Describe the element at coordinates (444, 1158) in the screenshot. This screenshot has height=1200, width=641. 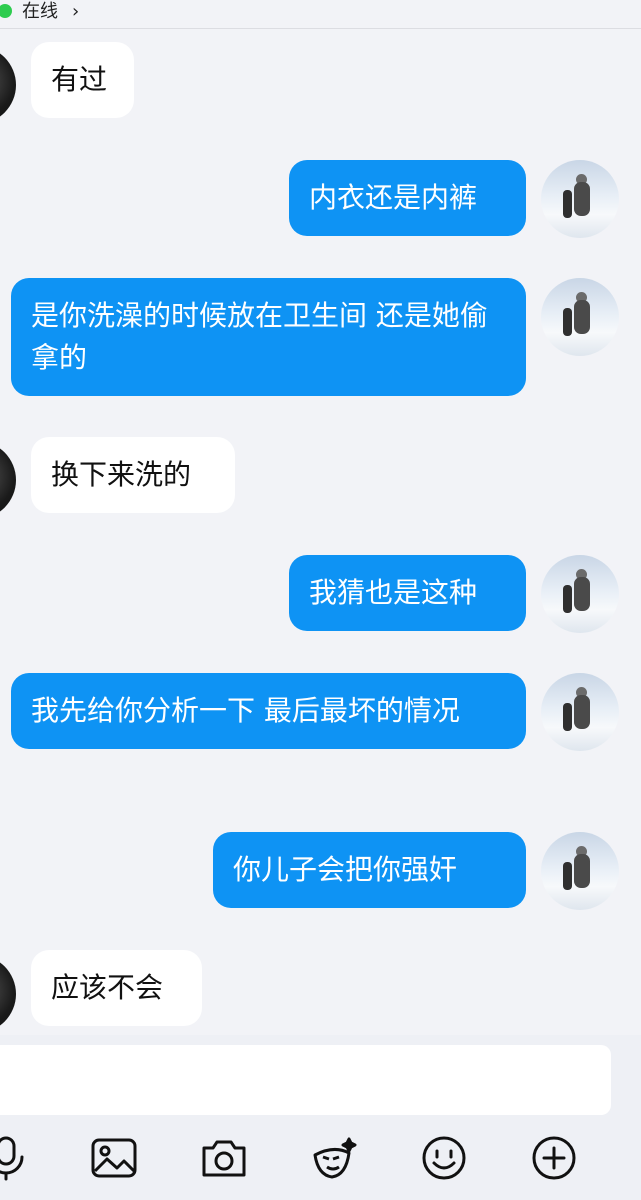
I see `emoji-icon` at that location.